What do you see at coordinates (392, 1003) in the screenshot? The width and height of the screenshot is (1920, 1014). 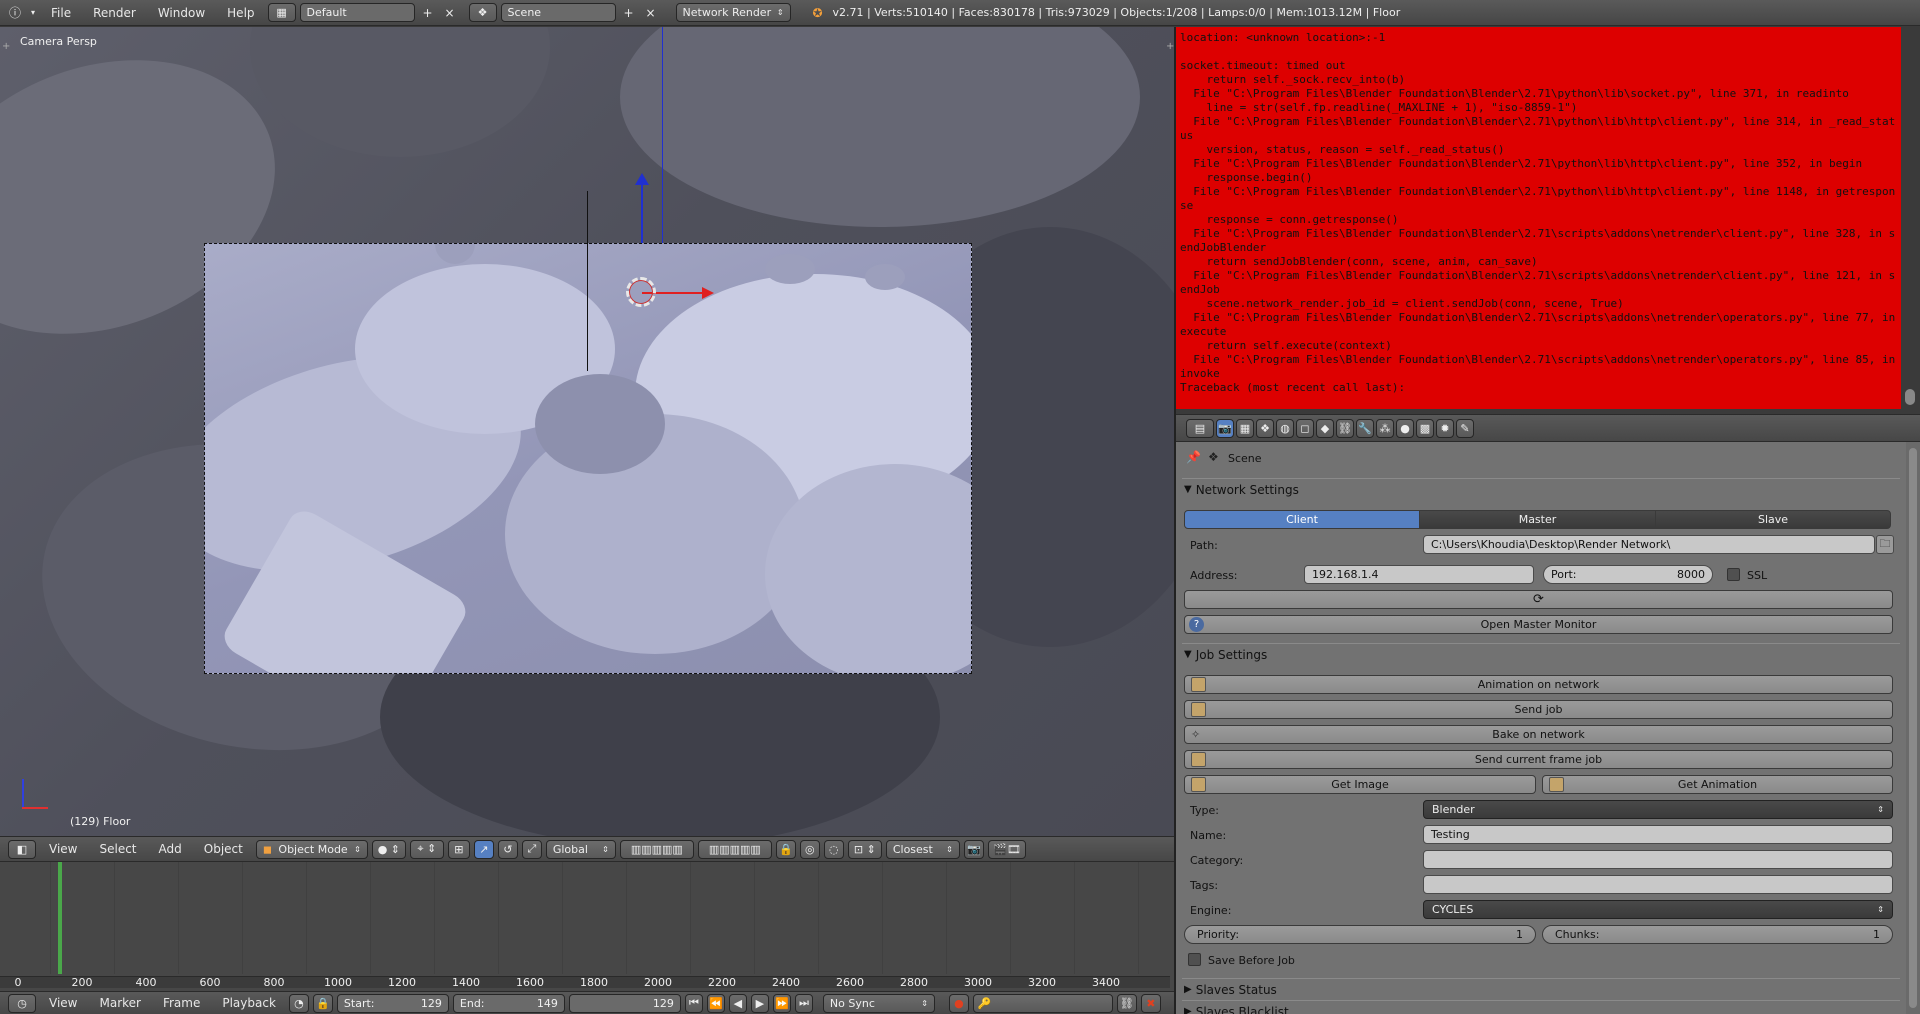 I see `start-frame-field: Start: 129` at bounding box center [392, 1003].